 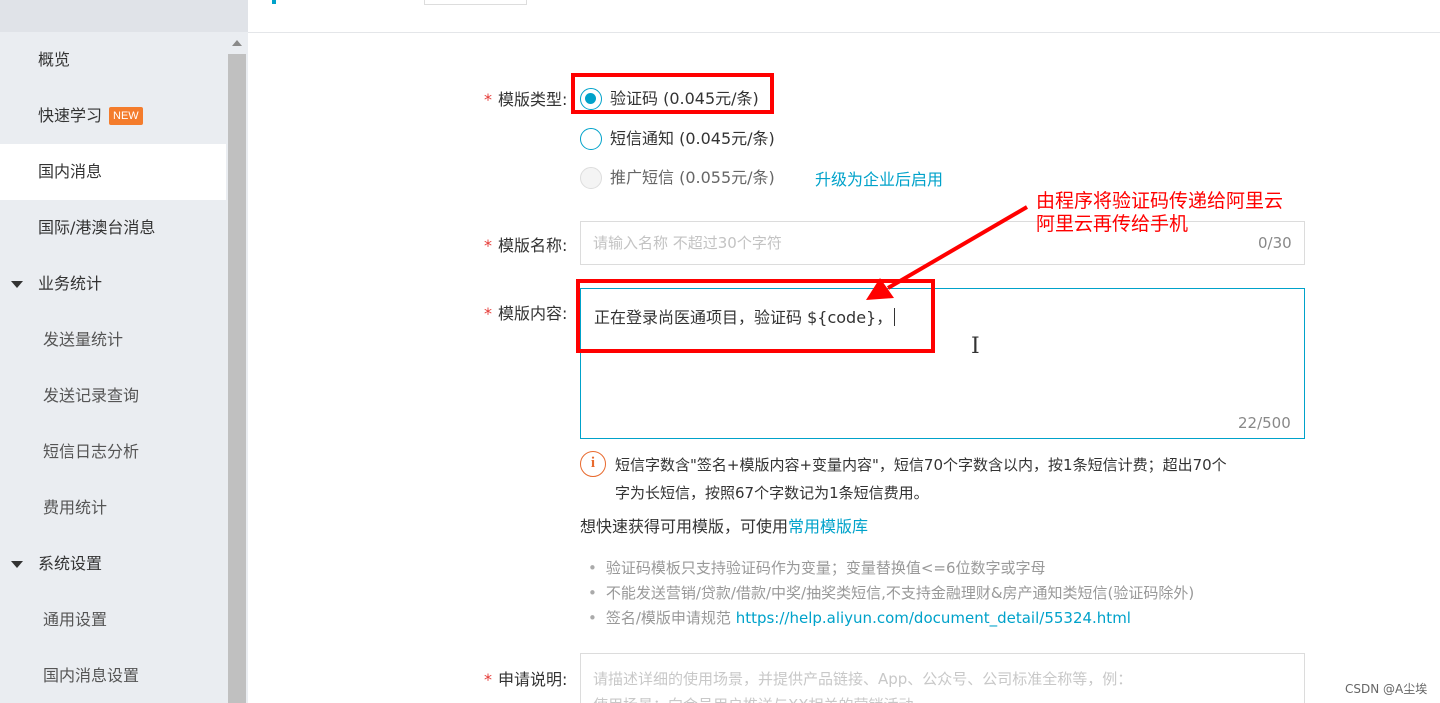 What do you see at coordinates (1386, 689) in the screenshot?
I see `watermark: CSDN @A尘埃` at bounding box center [1386, 689].